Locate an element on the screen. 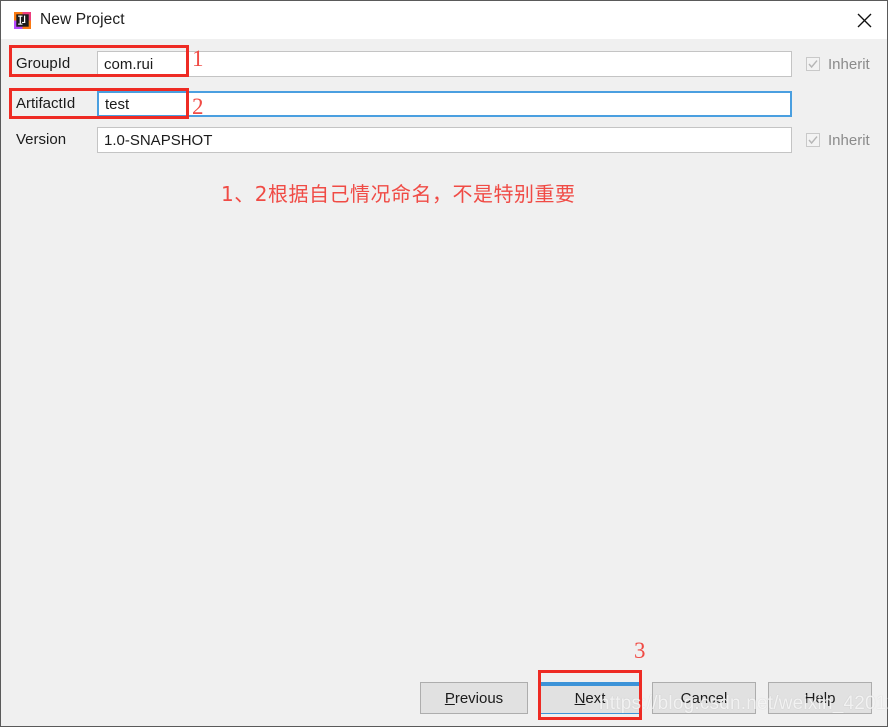 This screenshot has width=888, height=727. intellij-idea-icon is located at coordinates (22, 20).